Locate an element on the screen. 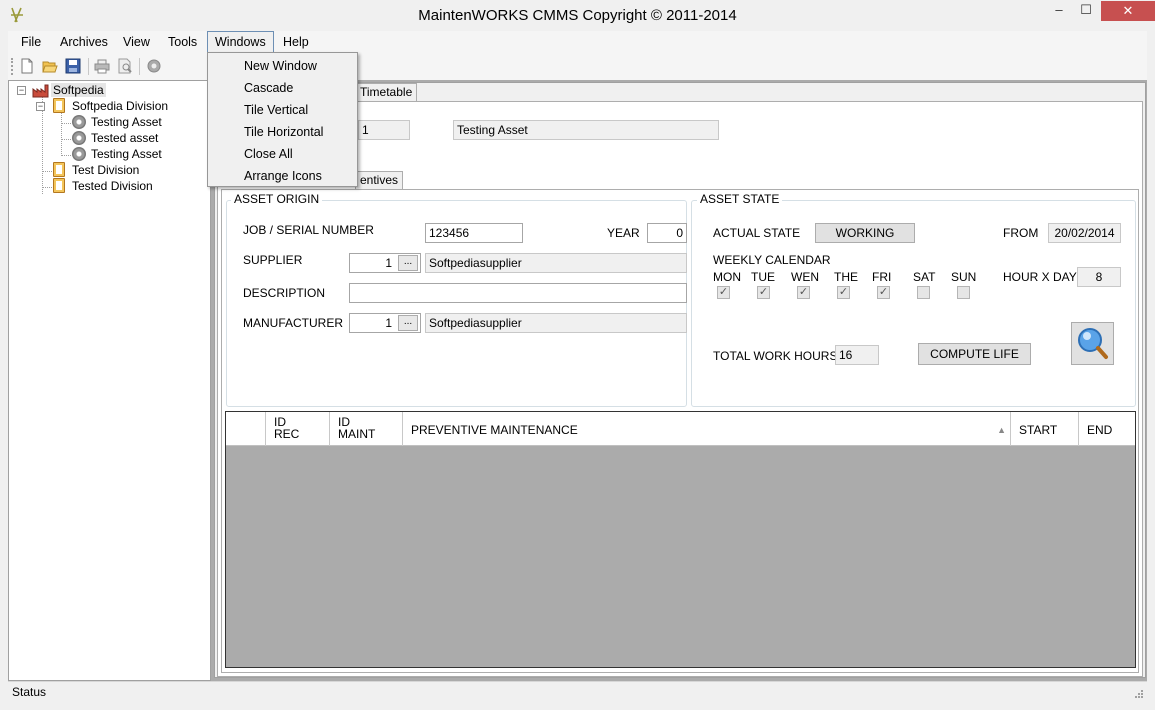 The width and height of the screenshot is (1155, 710). menu-help: Help is located at coordinates (296, 42).